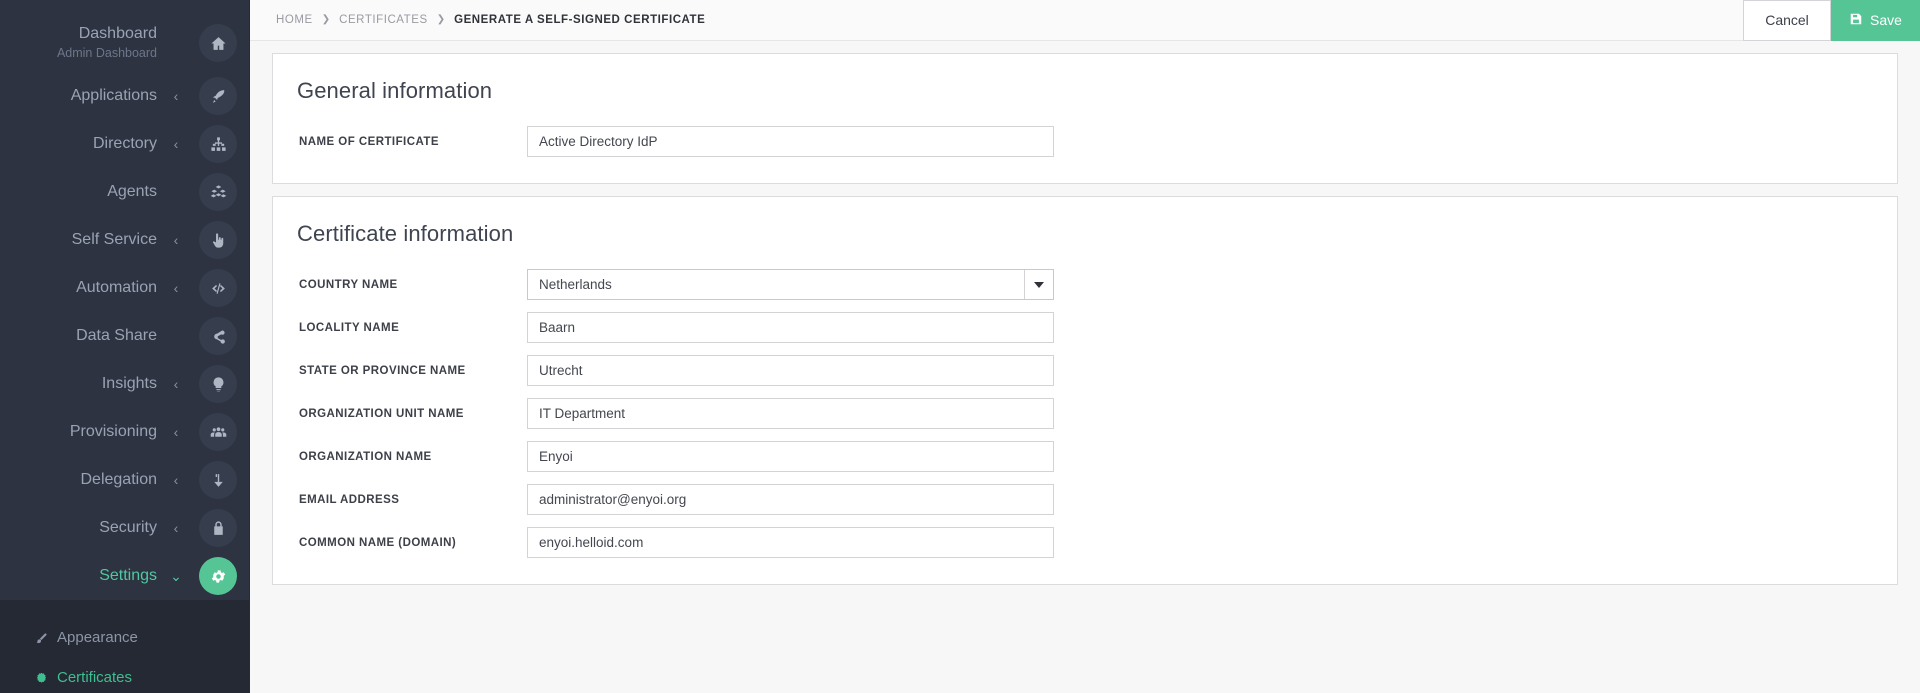 This screenshot has width=1920, height=693. I want to click on topbar-actions: Cancel Save, so click(1831, 20).